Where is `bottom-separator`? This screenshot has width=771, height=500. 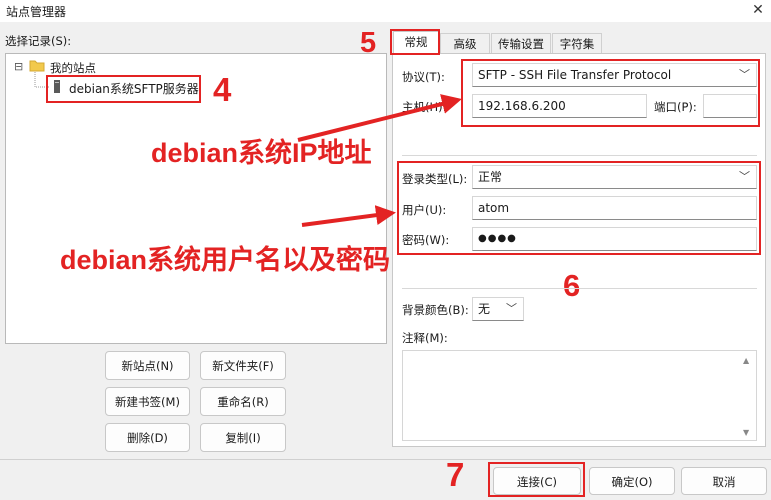 bottom-separator is located at coordinates (385, 459).